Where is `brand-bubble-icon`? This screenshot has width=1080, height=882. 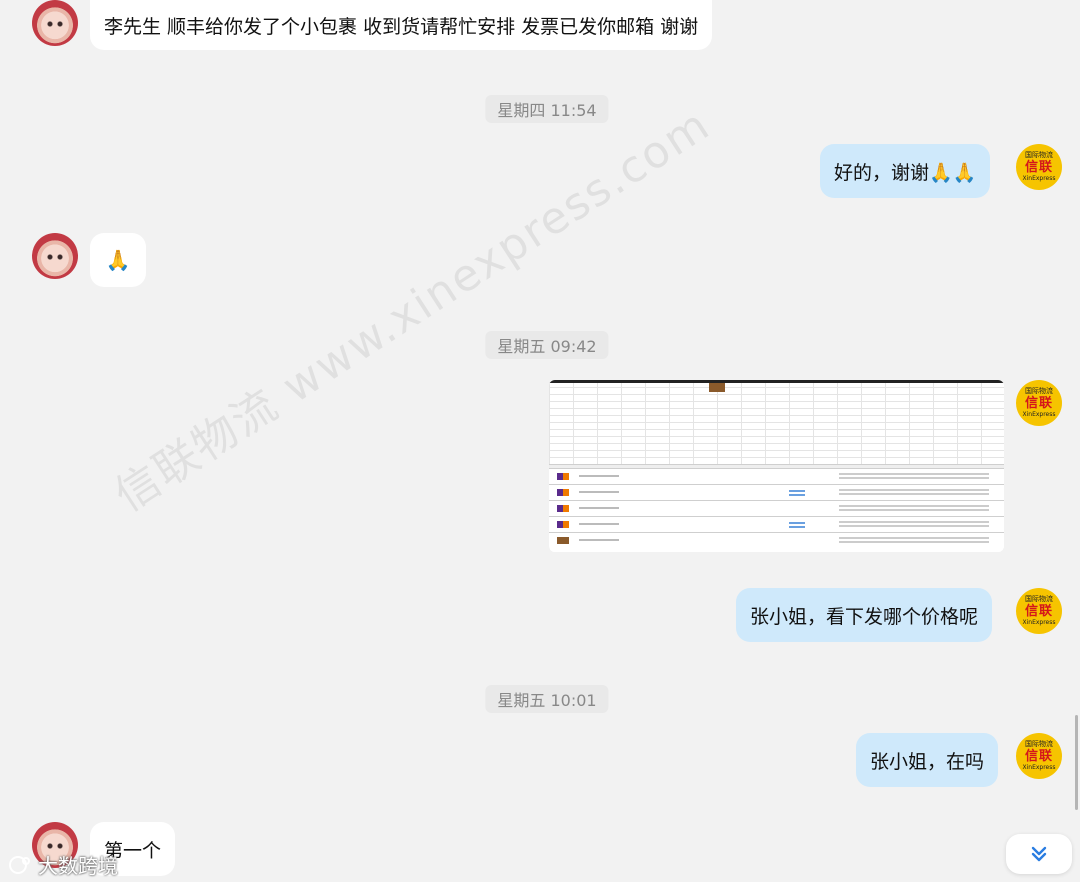
brand-bubble-icon is located at coordinates (19, 864).